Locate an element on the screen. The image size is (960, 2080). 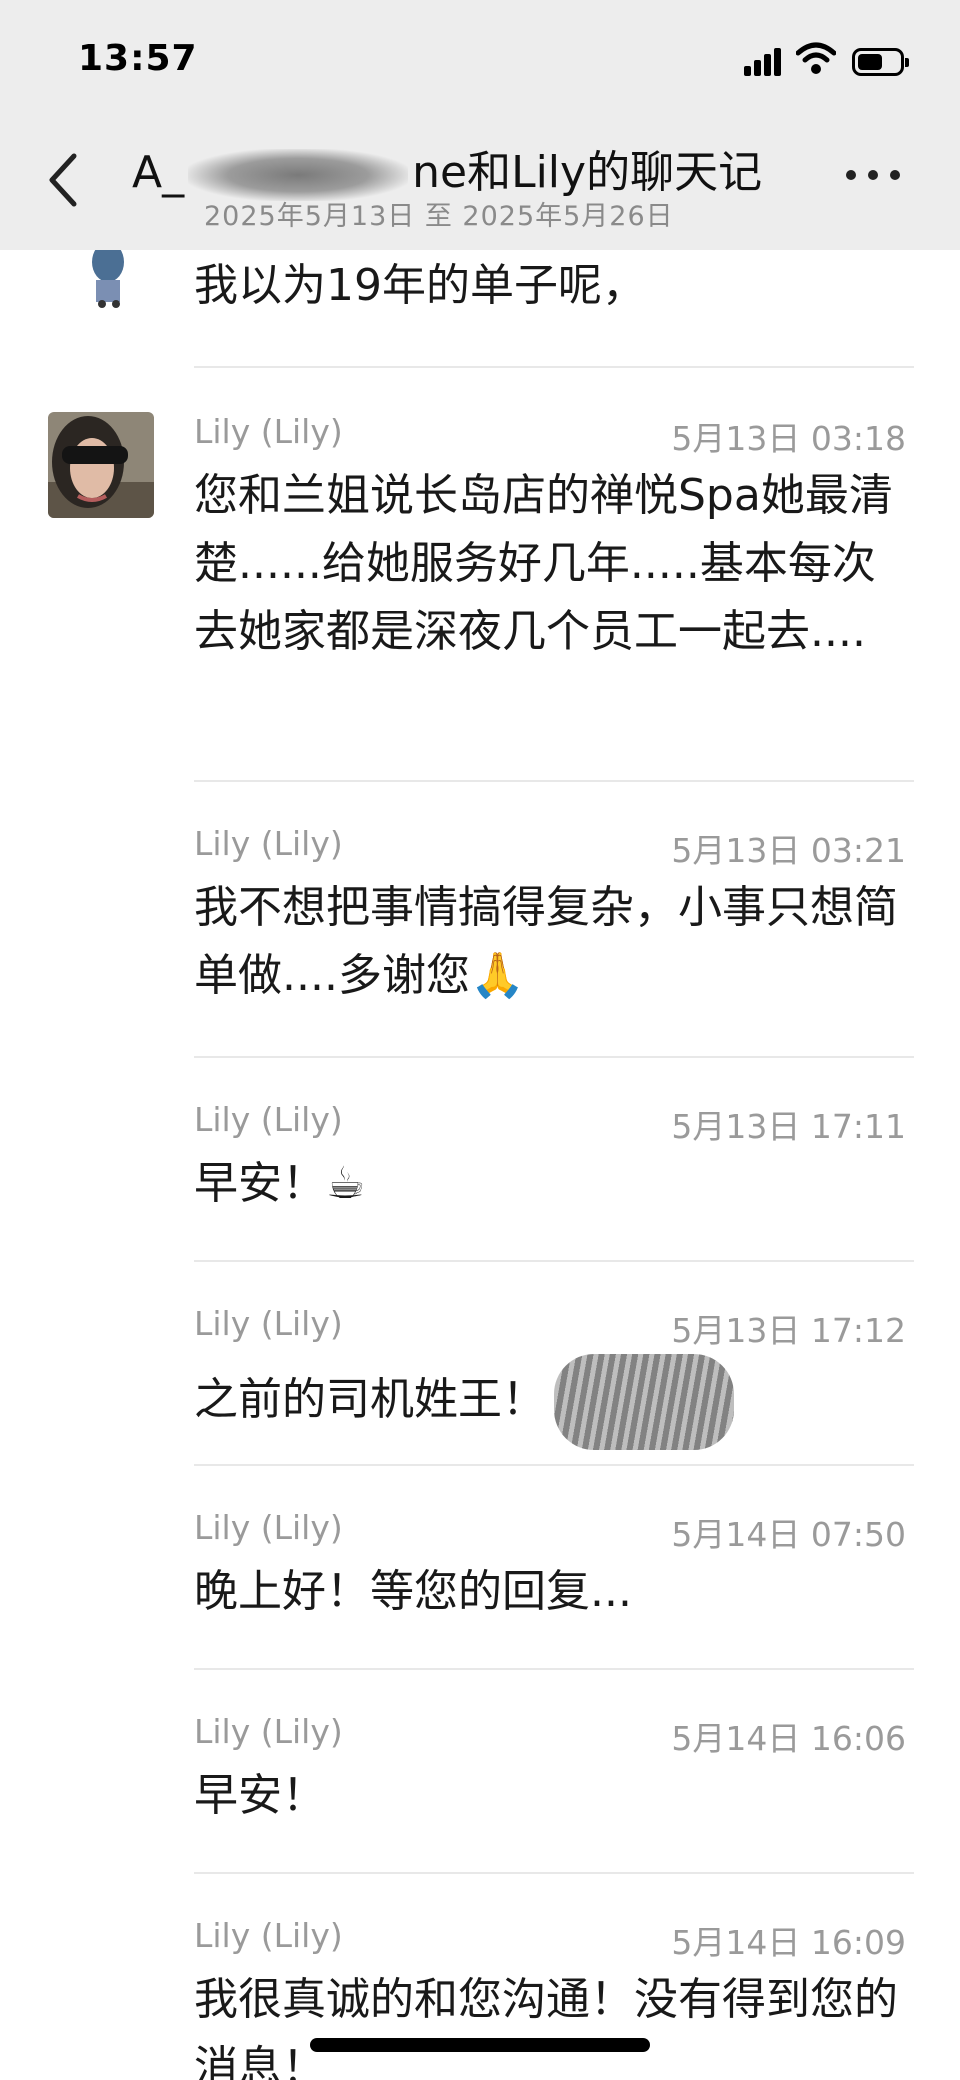
wifi-icon is located at coordinates (816, 58).